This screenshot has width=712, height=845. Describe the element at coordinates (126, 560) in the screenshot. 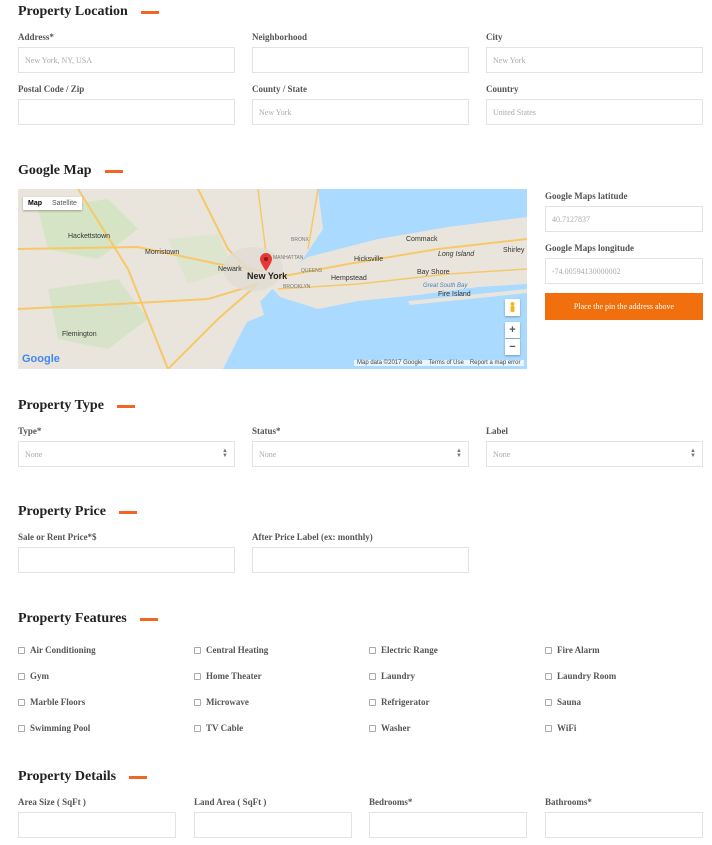

I see `sale-price-input` at that location.